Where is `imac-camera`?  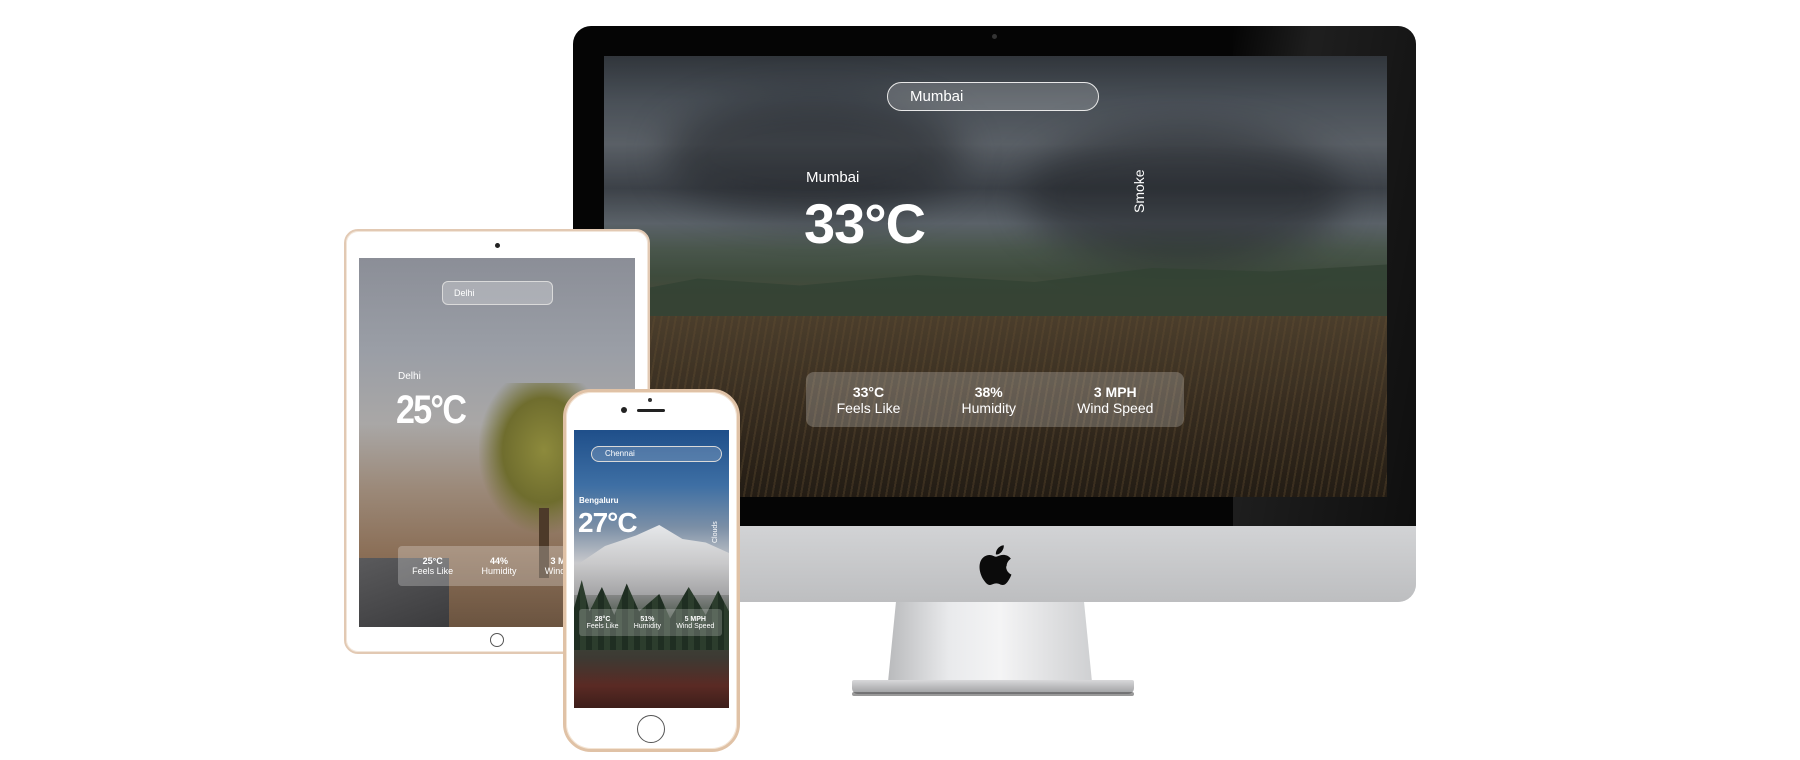 imac-camera is located at coordinates (994, 36).